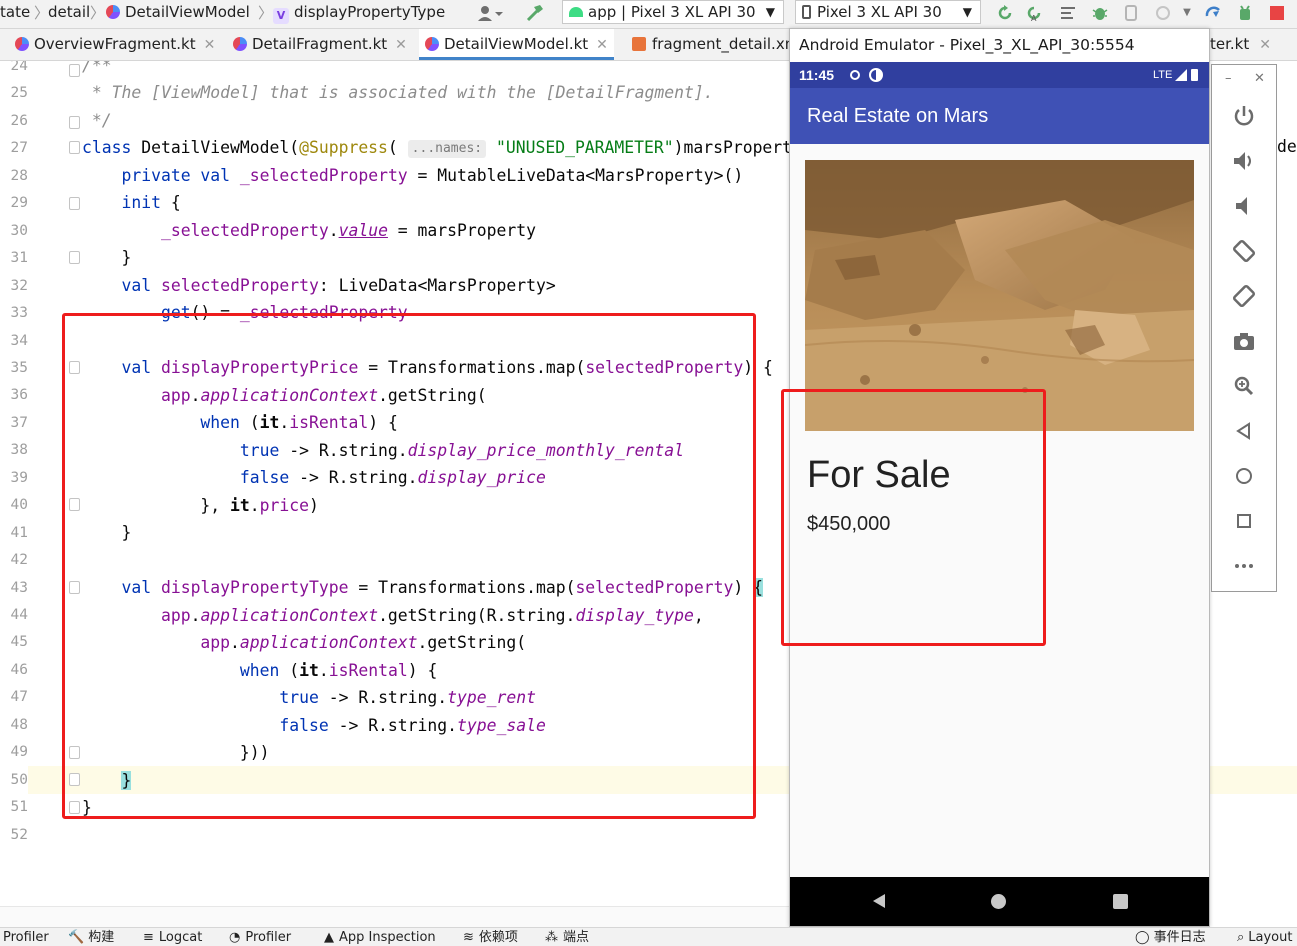 The image size is (1297, 946). I want to click on annotation-box-emulator, so click(913, 517).